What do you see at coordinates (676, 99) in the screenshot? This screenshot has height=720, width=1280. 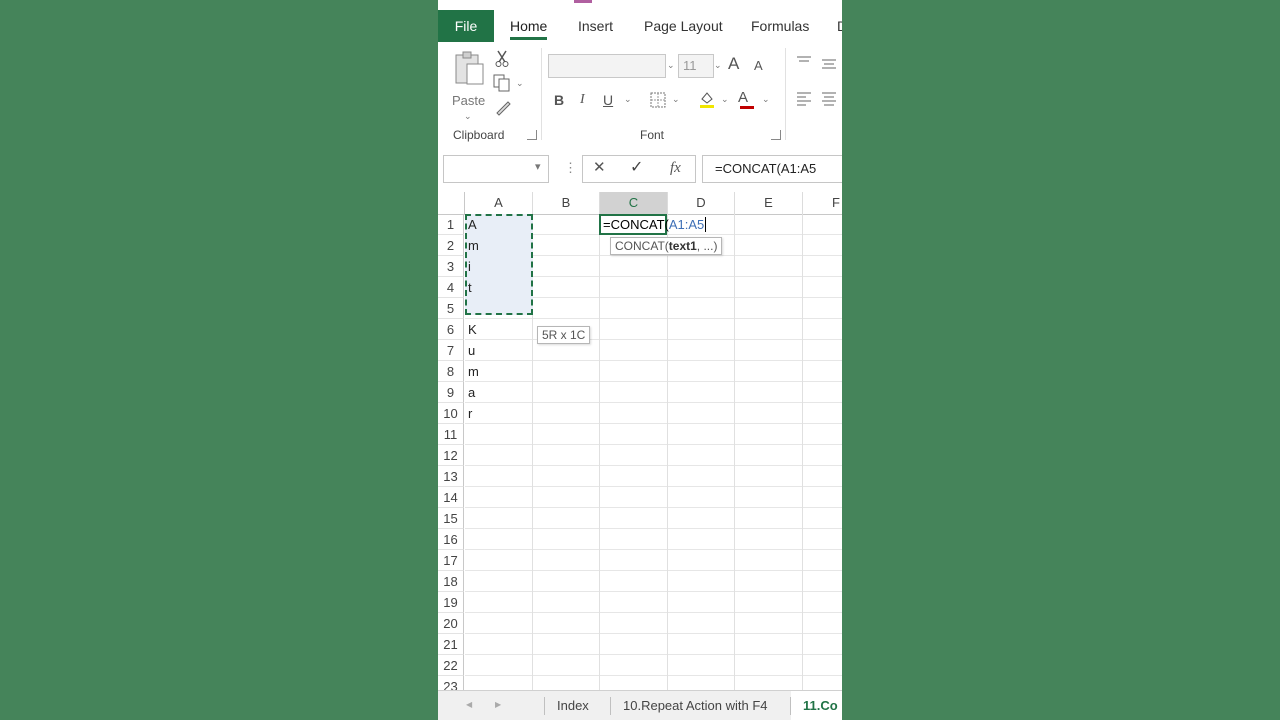 I see `borders-dropdown-icon: ⌄` at bounding box center [676, 99].